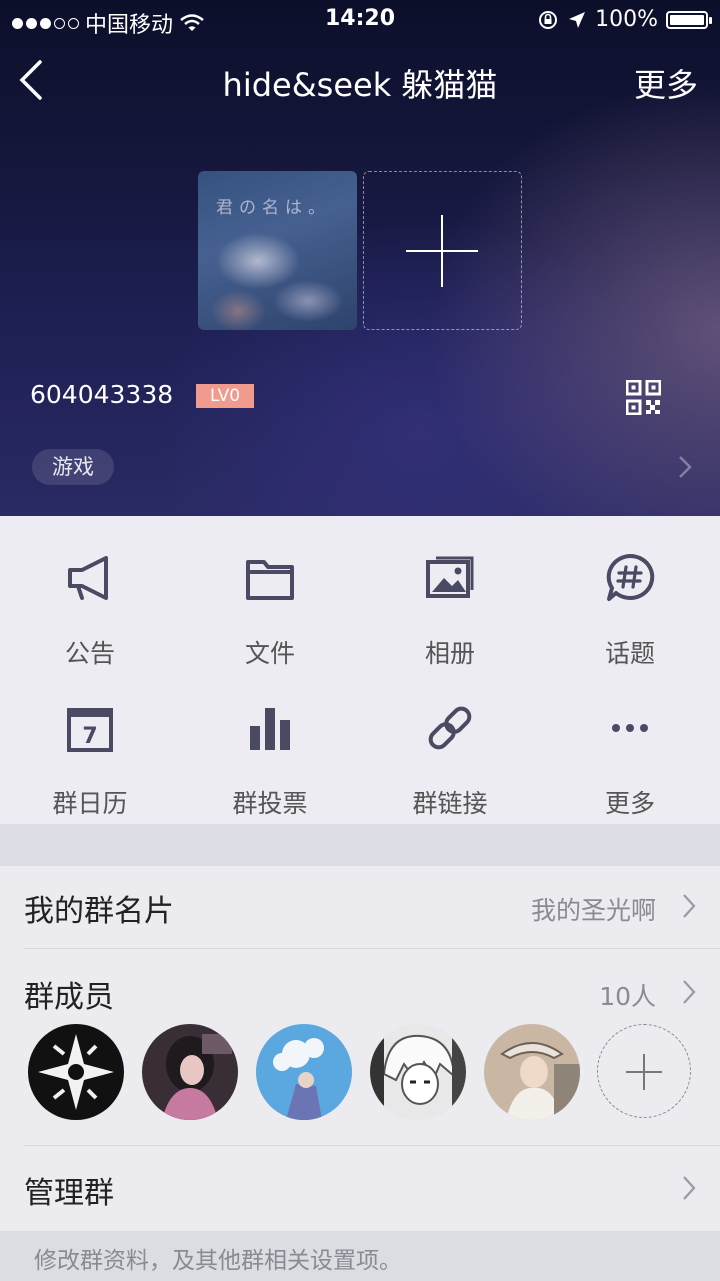  Describe the element at coordinates (102, 394) in the screenshot. I see `group-number: 604043338` at that location.